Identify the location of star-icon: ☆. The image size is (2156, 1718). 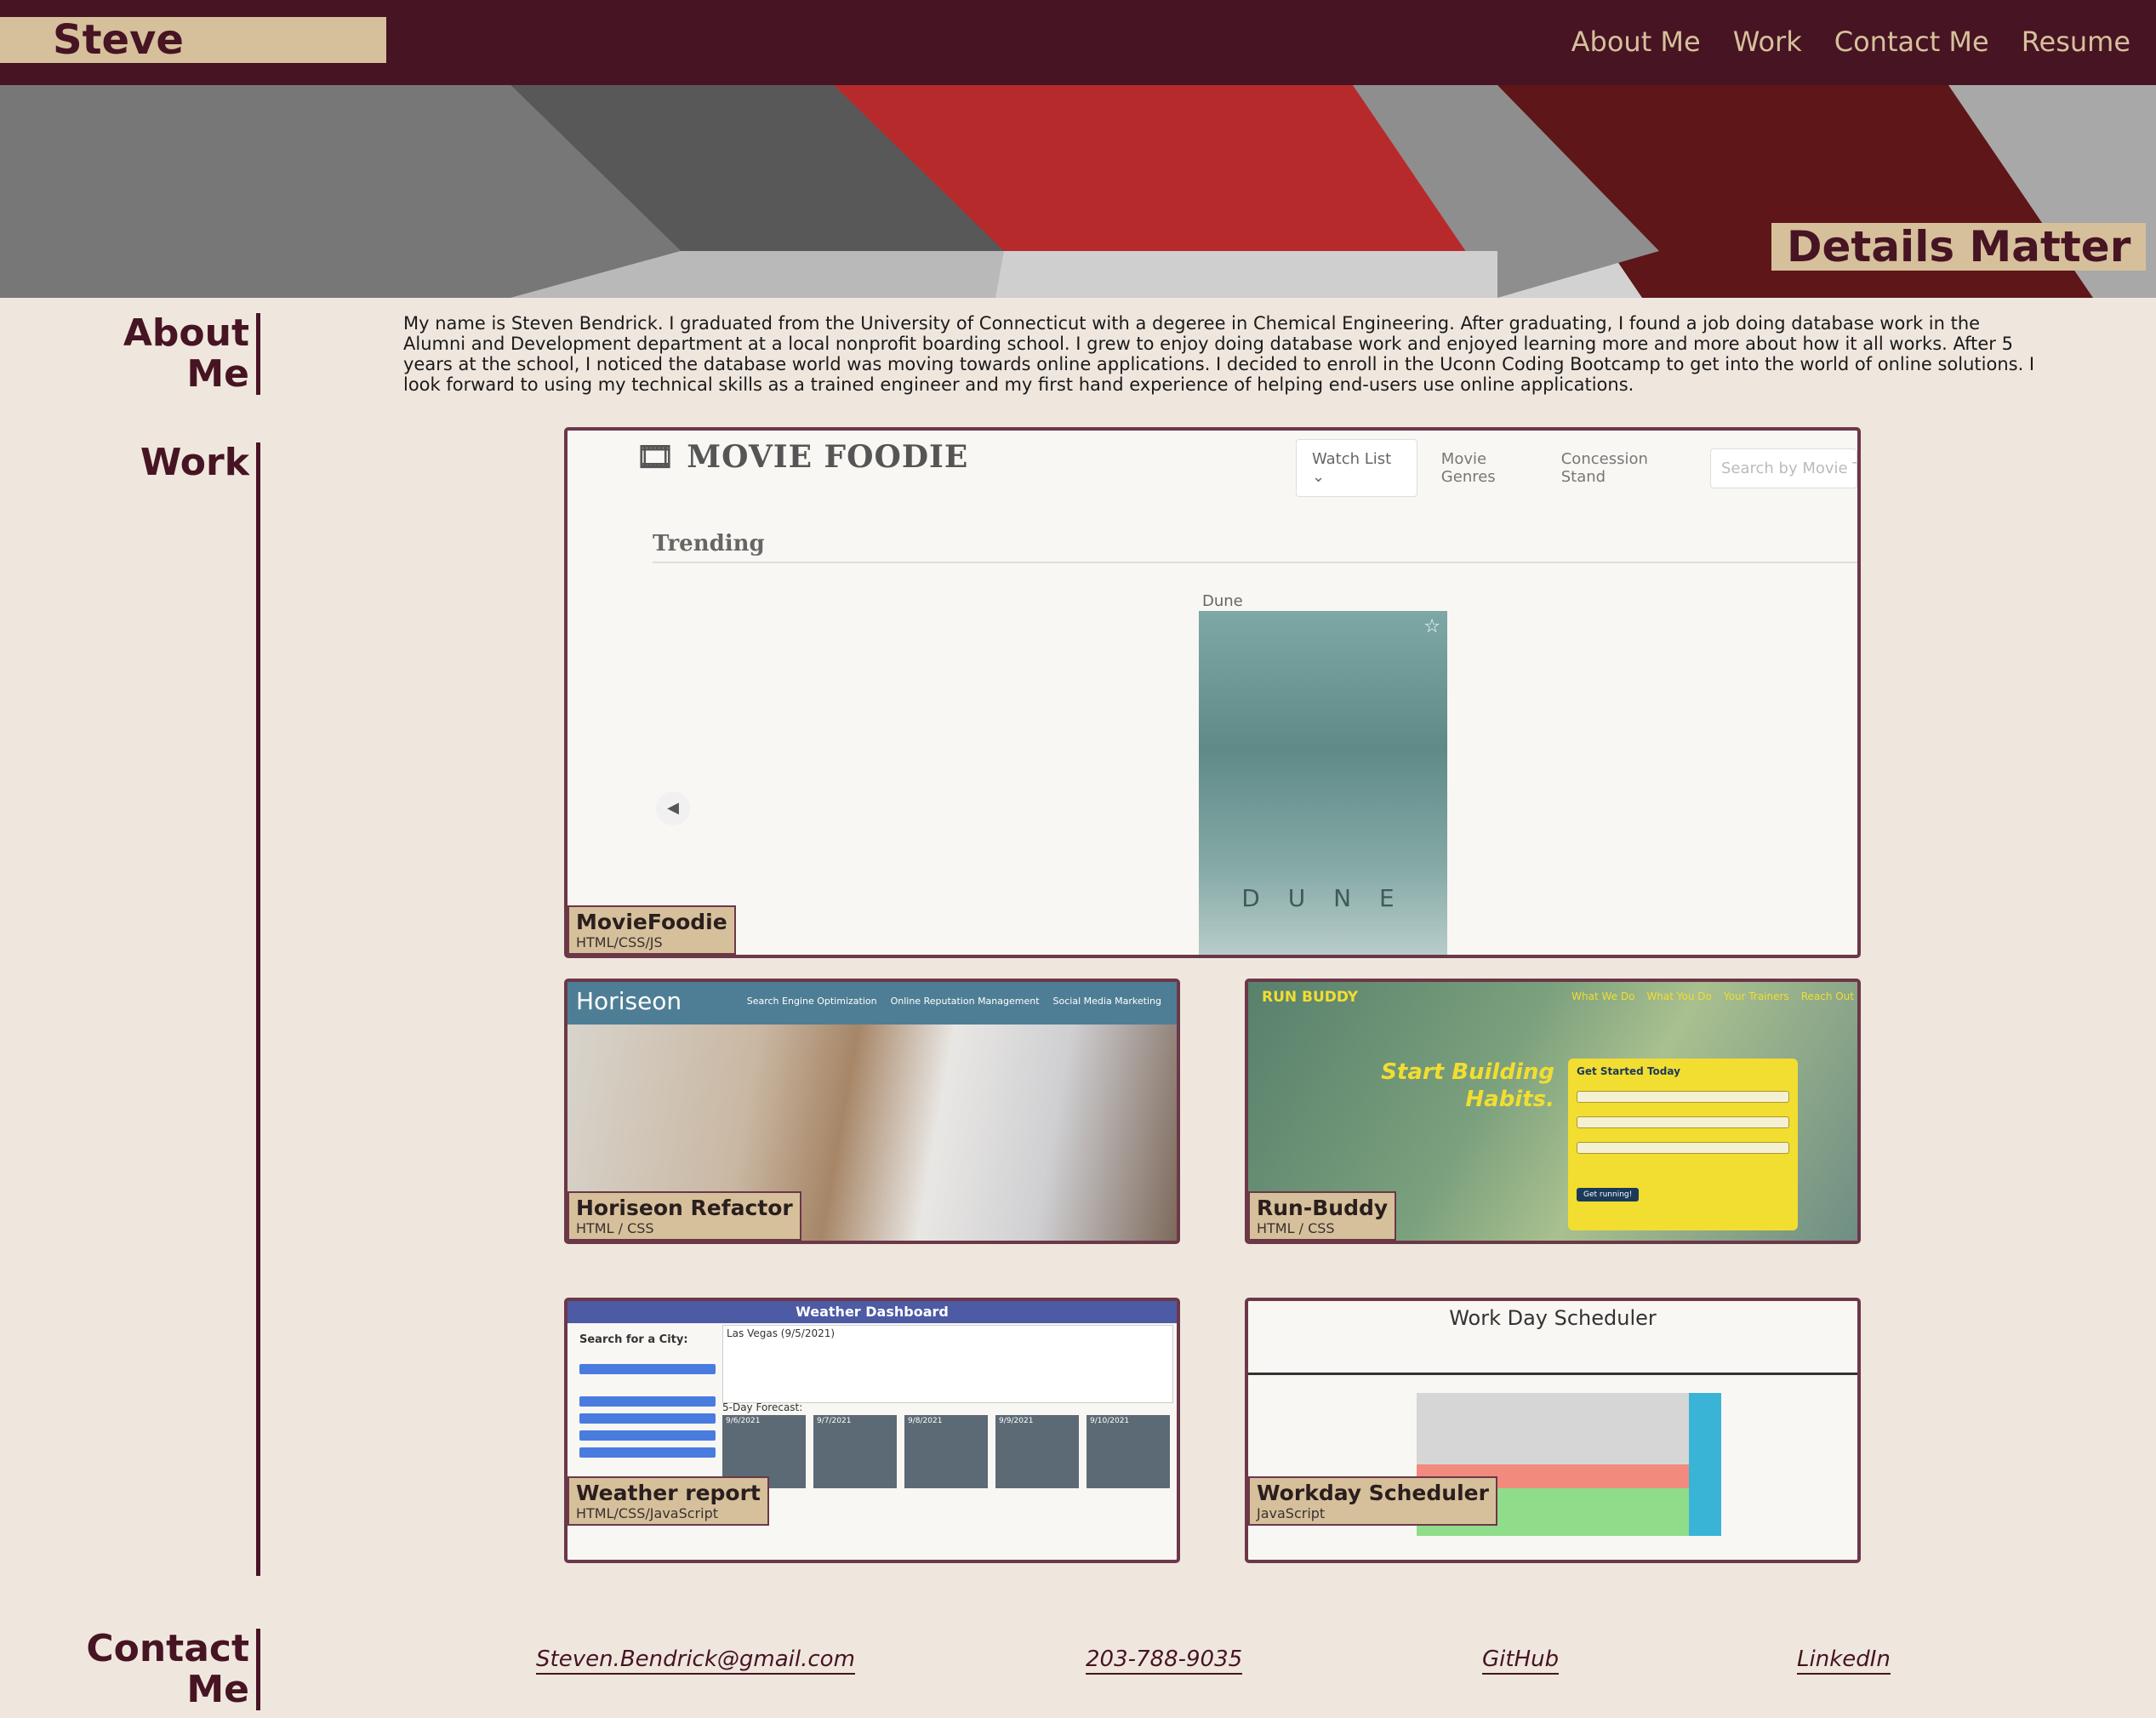
(1431, 626).